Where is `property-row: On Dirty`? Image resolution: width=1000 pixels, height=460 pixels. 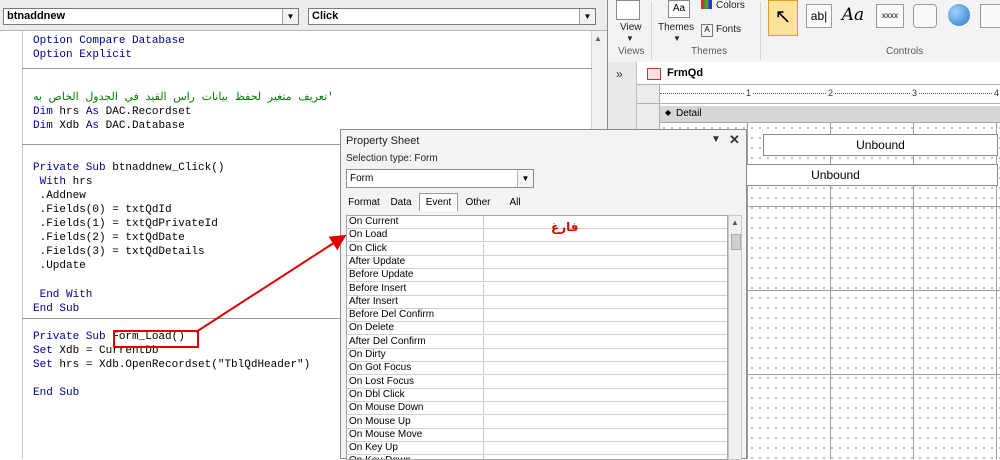
property-row: On Dirty is located at coordinates (537, 355).